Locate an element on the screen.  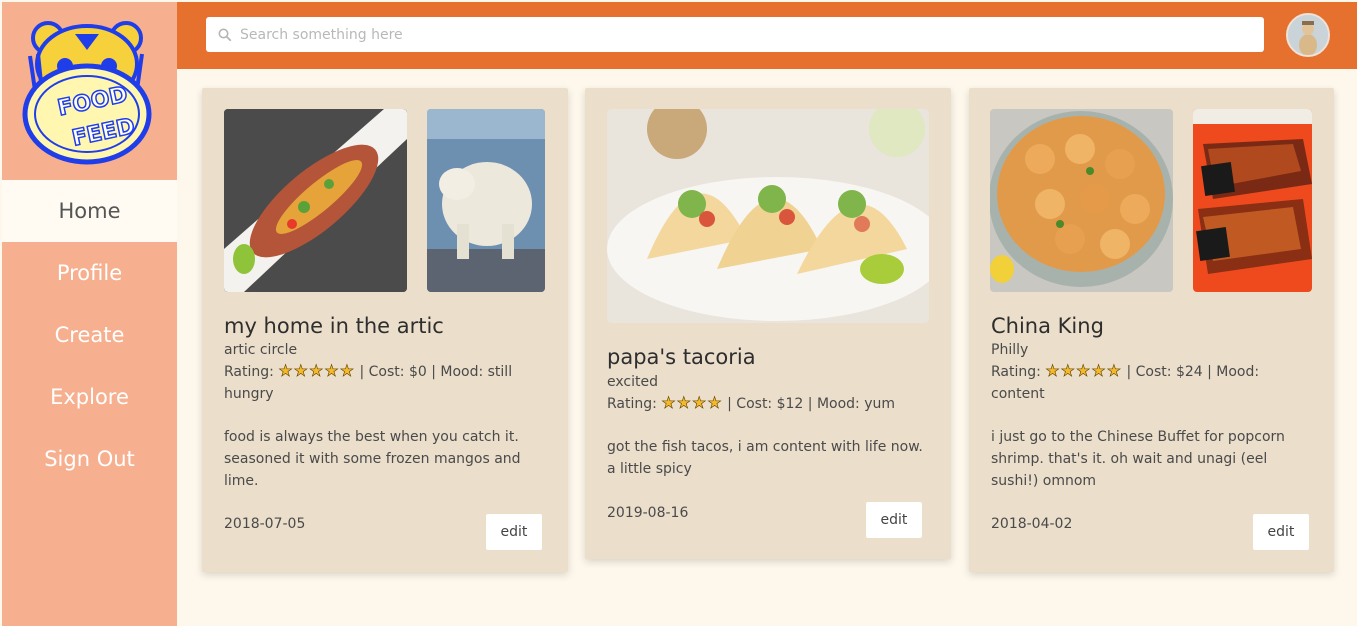
polar-bear-image-icon is located at coordinates (486, 200).